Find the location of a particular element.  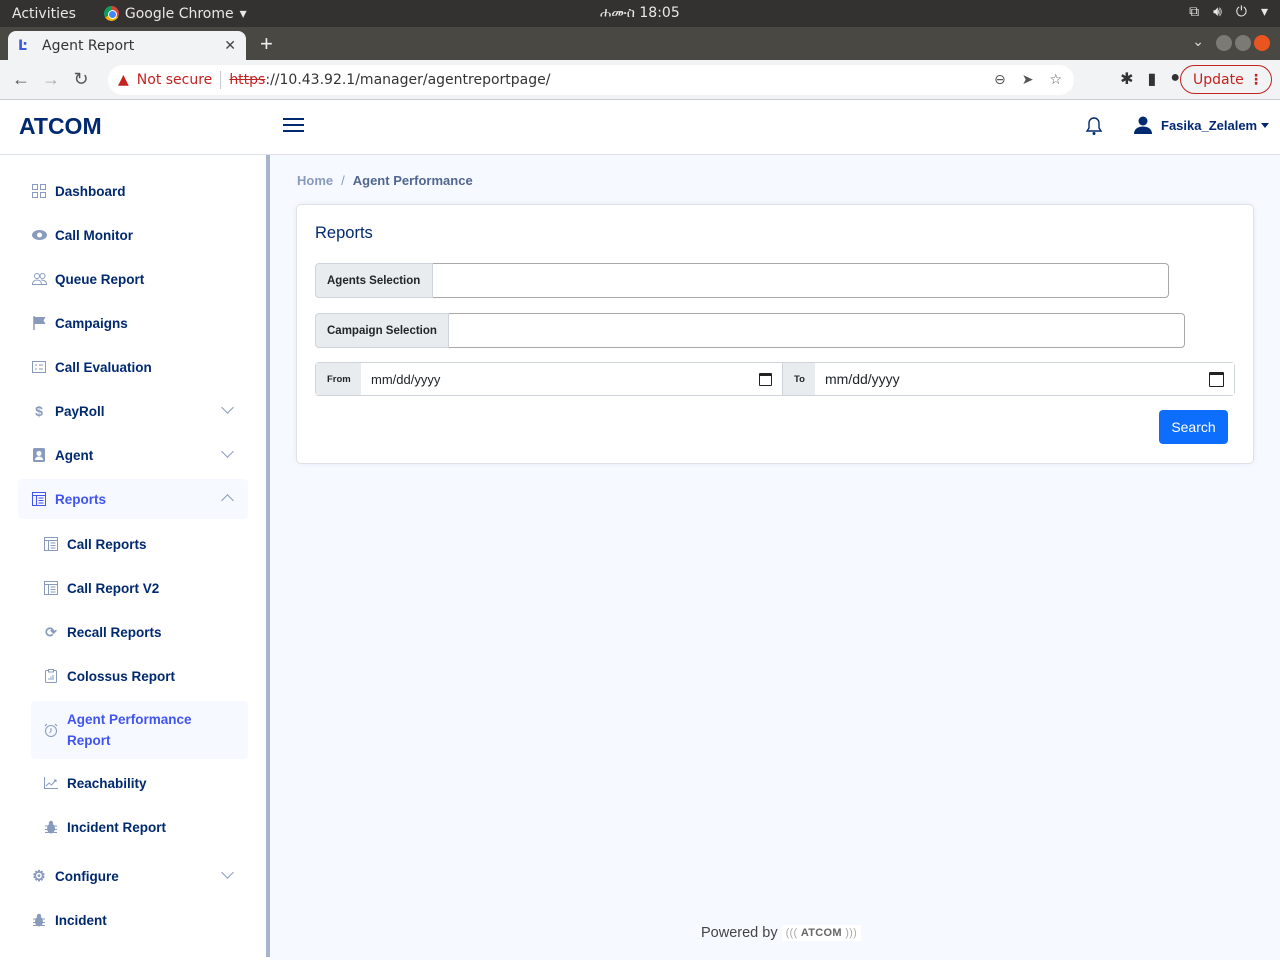

sidebar-item-label: Reports is located at coordinates (81, 499).